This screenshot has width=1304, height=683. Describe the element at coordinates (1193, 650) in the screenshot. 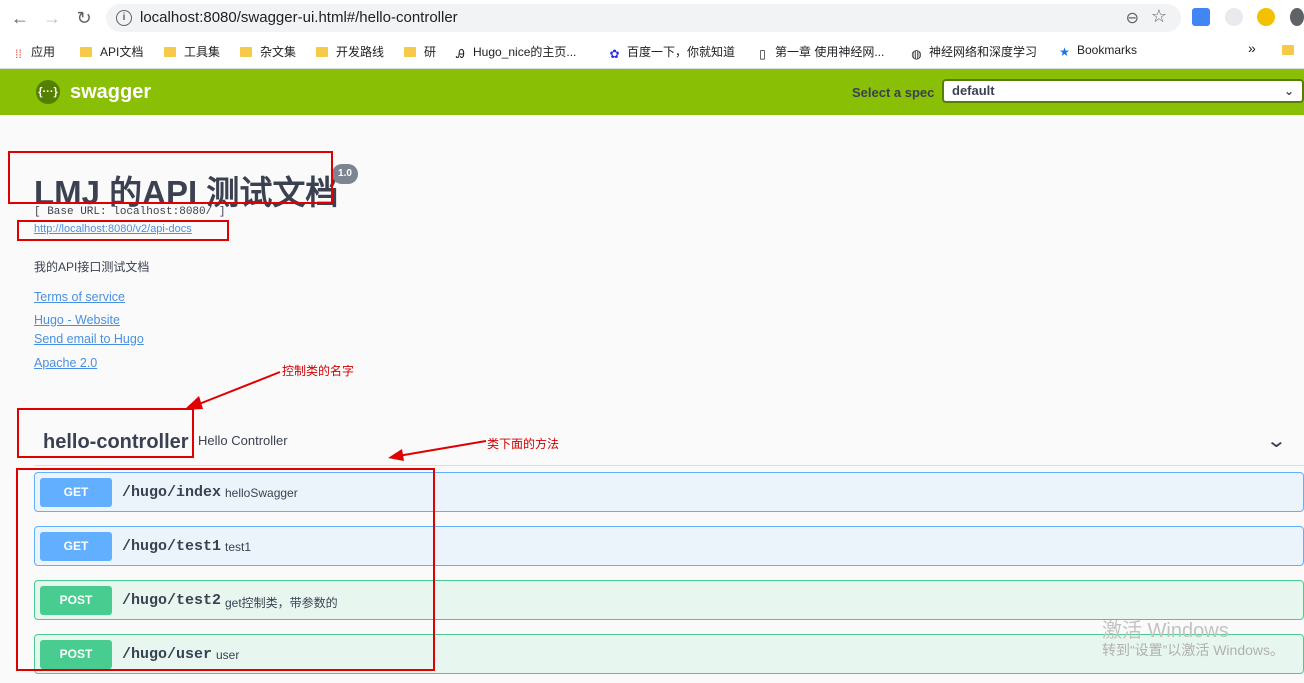

I see `windows-activation-text: 转到“设置”以激活 Windows。` at that location.